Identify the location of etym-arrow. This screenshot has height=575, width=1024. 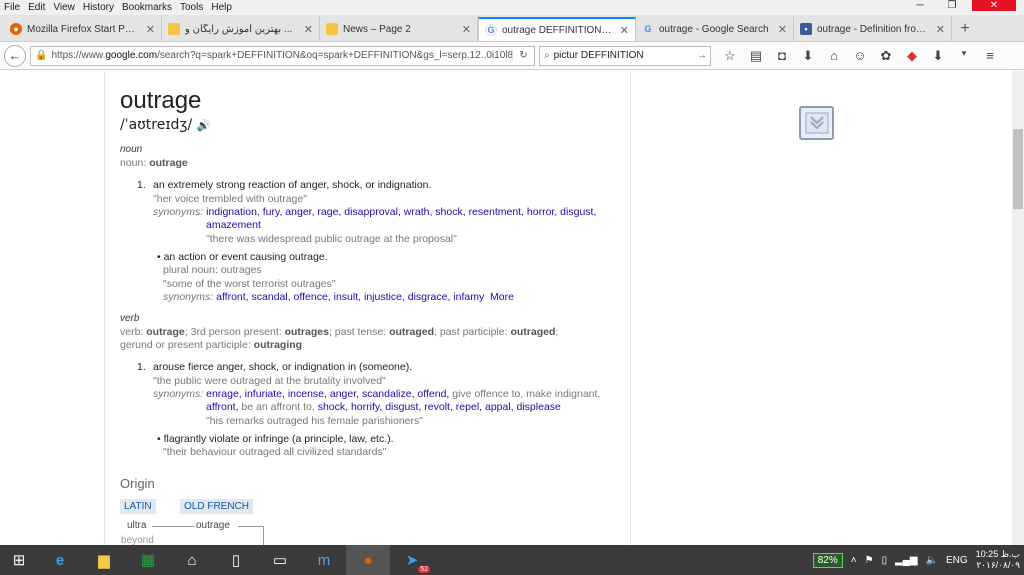
(173, 526).